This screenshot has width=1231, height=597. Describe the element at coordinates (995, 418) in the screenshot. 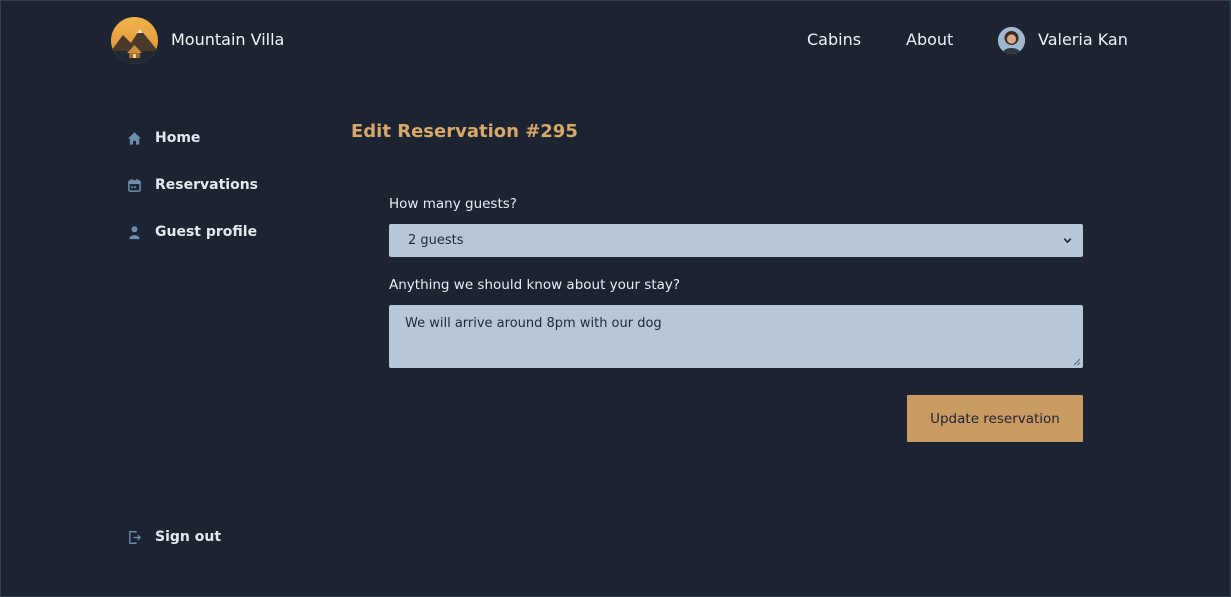

I see `update-reservation-button: Update reservation` at that location.